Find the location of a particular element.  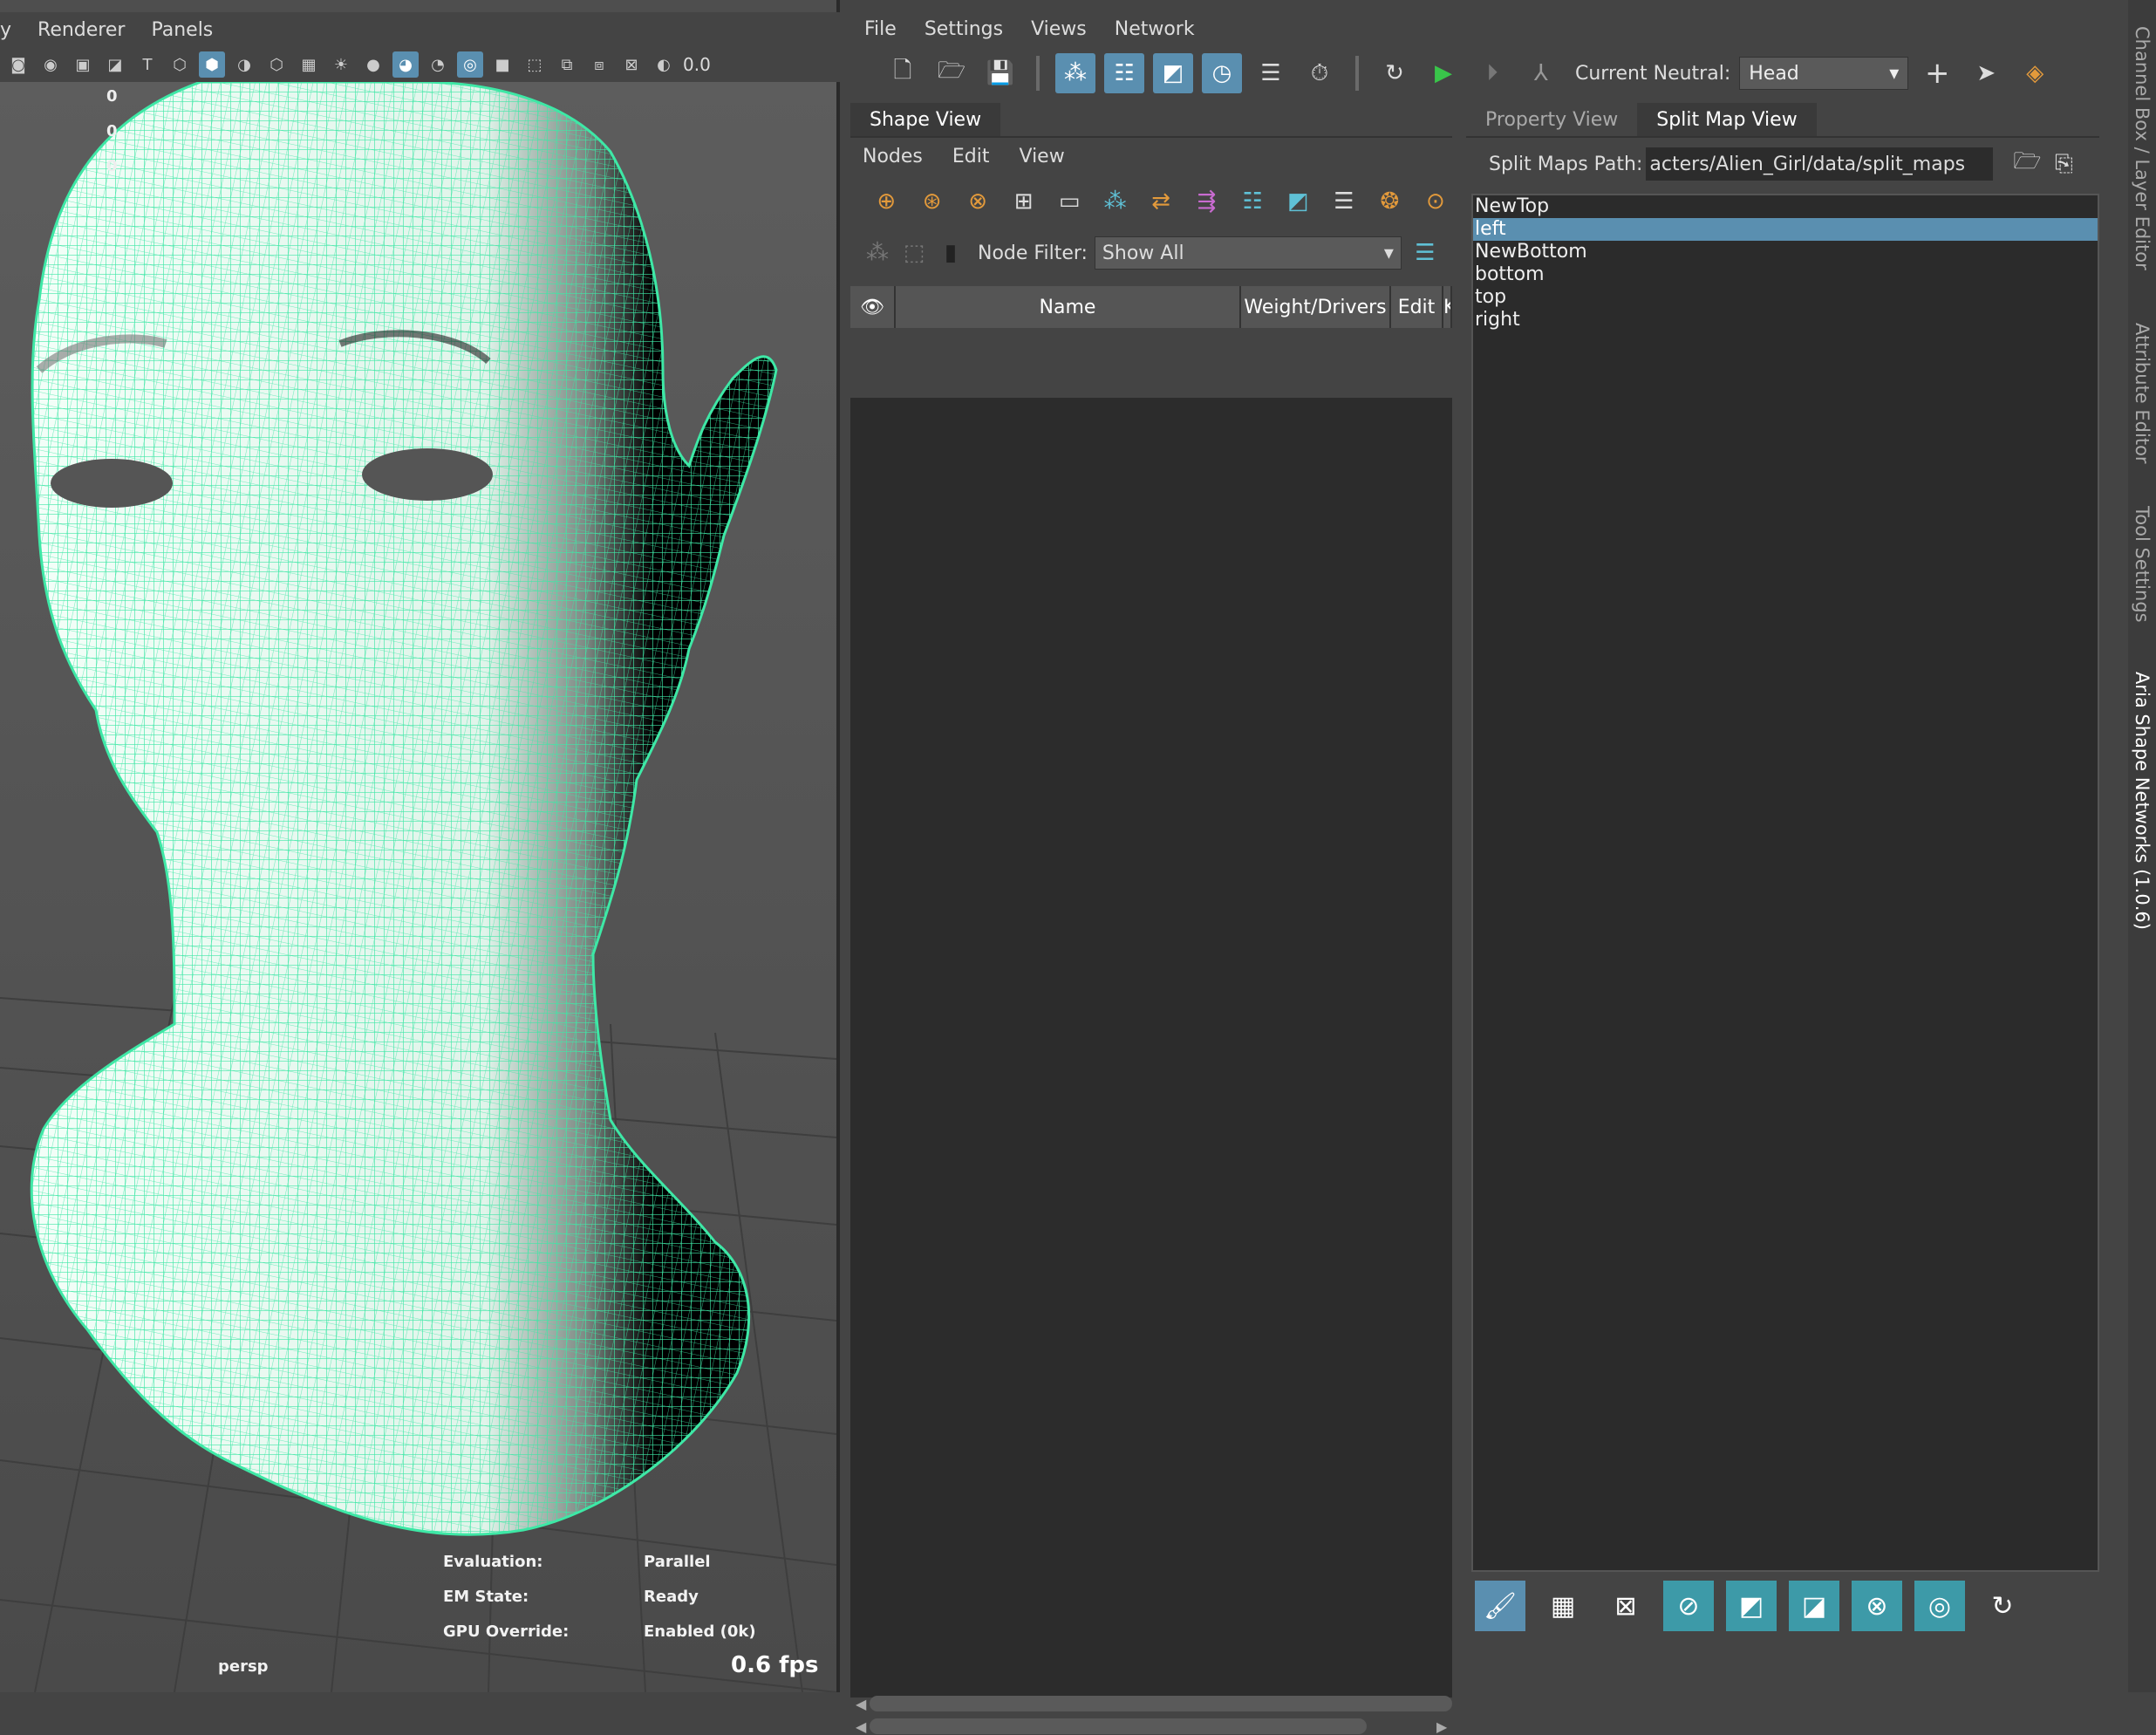

list-icon: ☰ is located at coordinates (1344, 201).